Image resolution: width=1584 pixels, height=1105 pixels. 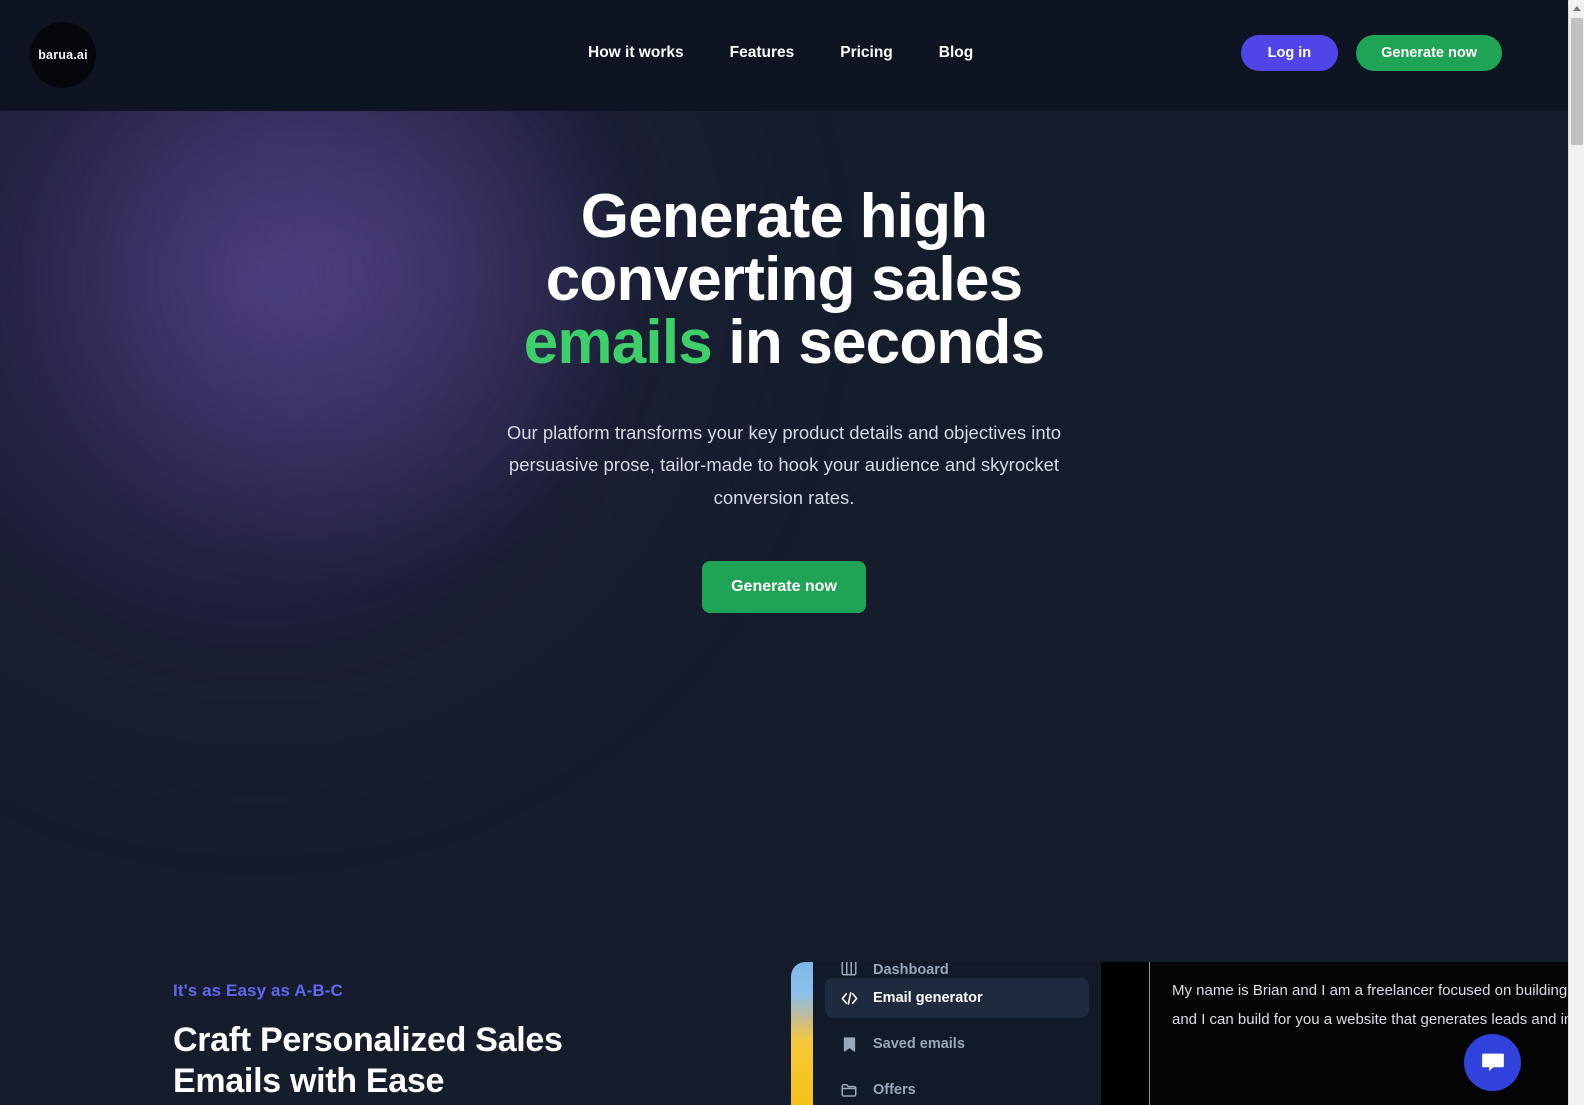 I want to click on nav-link-blog: Blog, so click(x=956, y=53).